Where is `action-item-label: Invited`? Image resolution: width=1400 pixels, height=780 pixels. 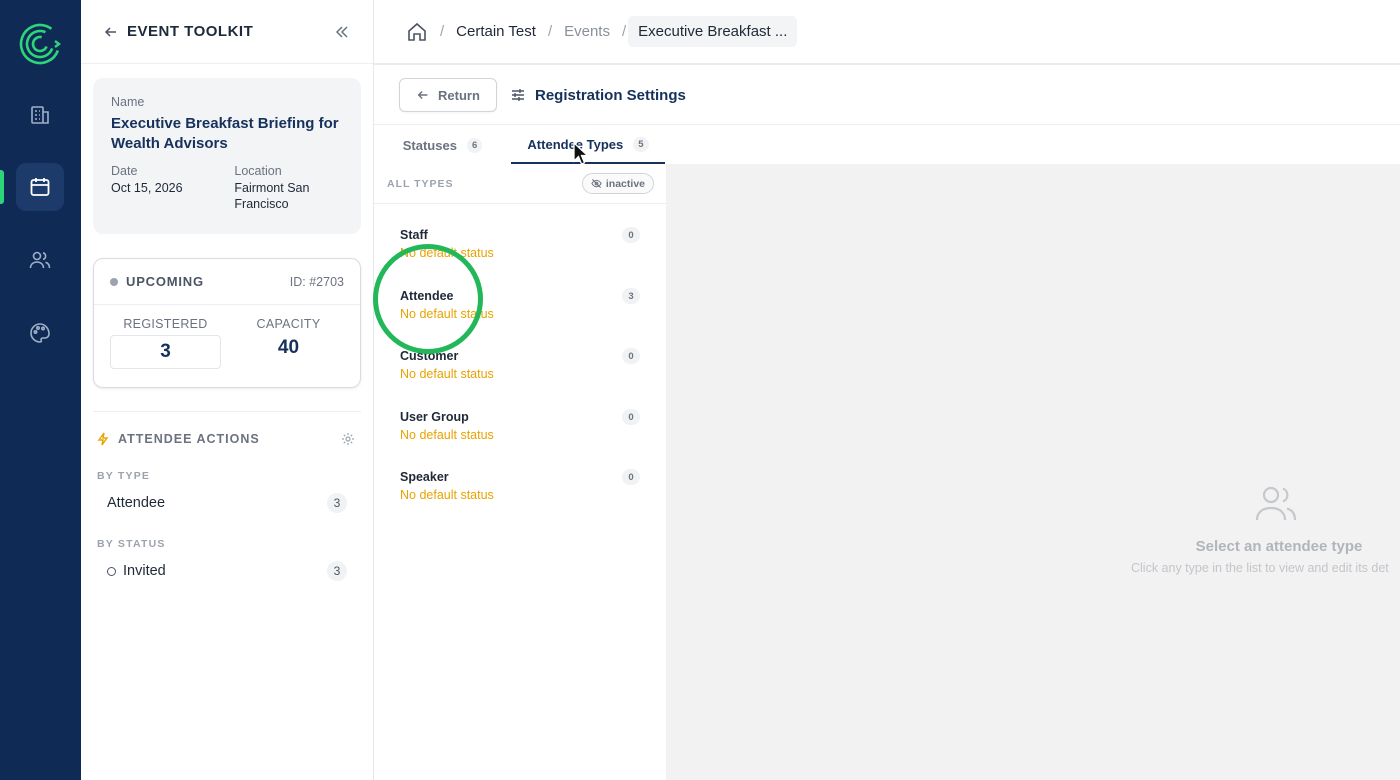
action-item-label: Invited is located at coordinates (144, 571).